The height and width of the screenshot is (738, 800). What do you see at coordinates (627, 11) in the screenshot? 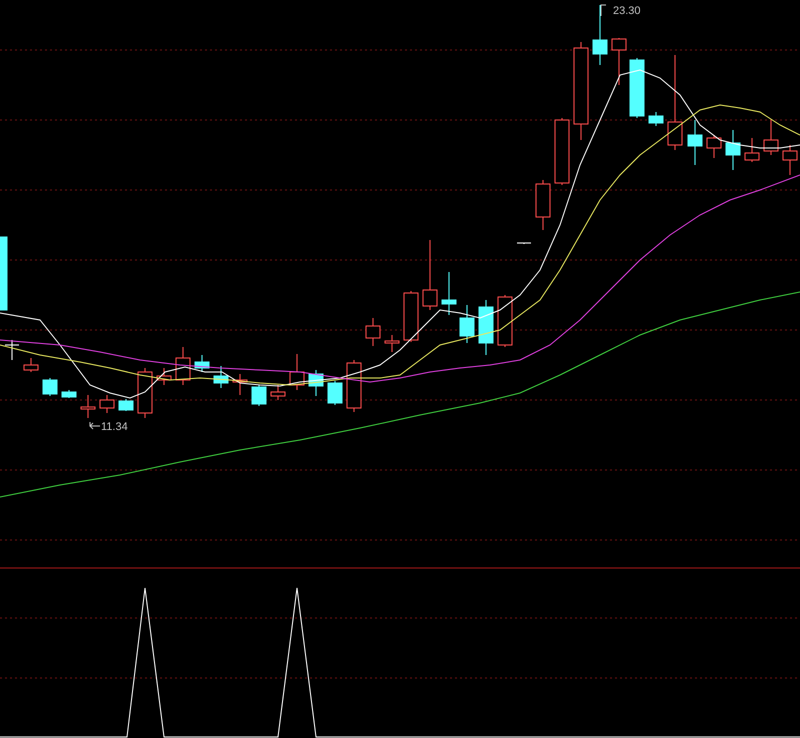
I see `high-price-label: 23.30` at bounding box center [627, 11].